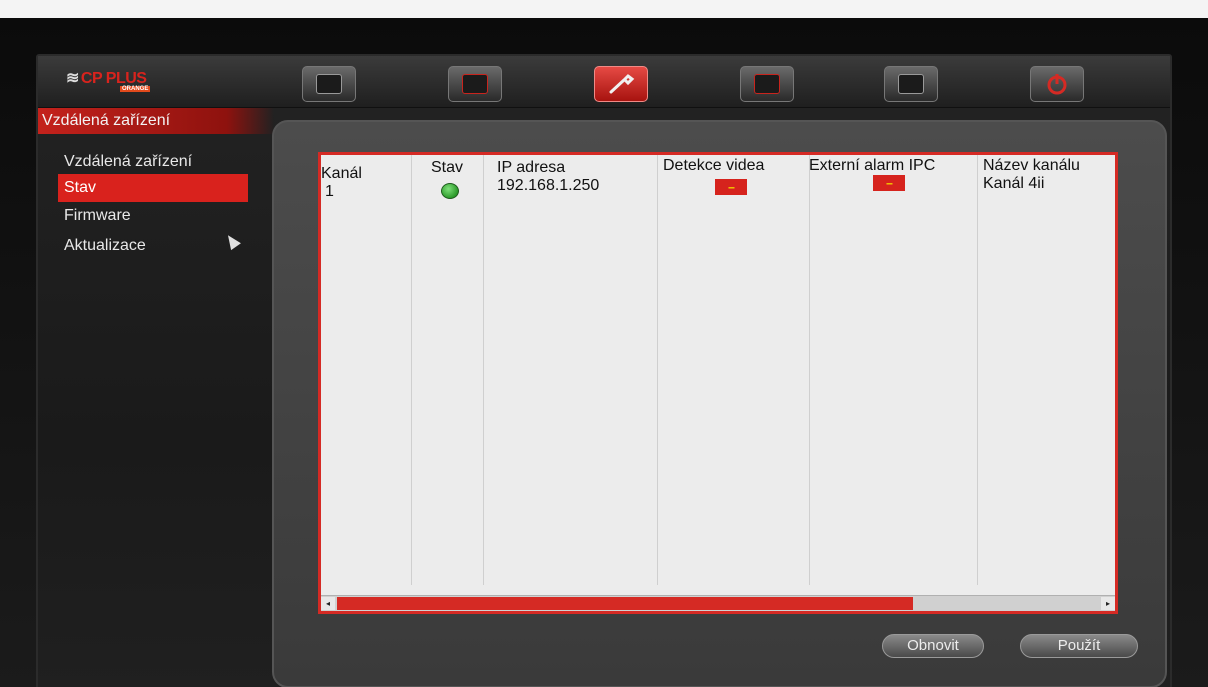 Image resolution: width=1208 pixels, height=687 pixels. Describe the element at coordinates (625, 603) in the screenshot. I see `scrollbar-thumb` at that location.